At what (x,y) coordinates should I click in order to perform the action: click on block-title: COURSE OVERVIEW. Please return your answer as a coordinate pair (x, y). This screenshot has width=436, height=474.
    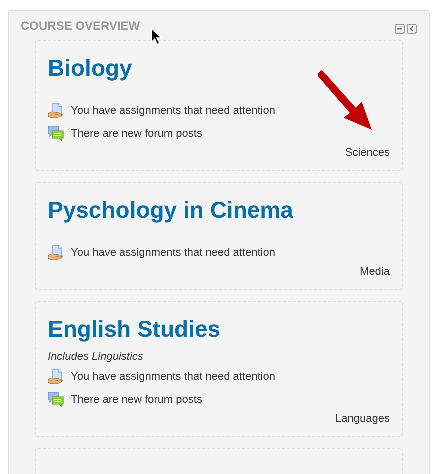
    Looking at the image, I should click on (80, 26).